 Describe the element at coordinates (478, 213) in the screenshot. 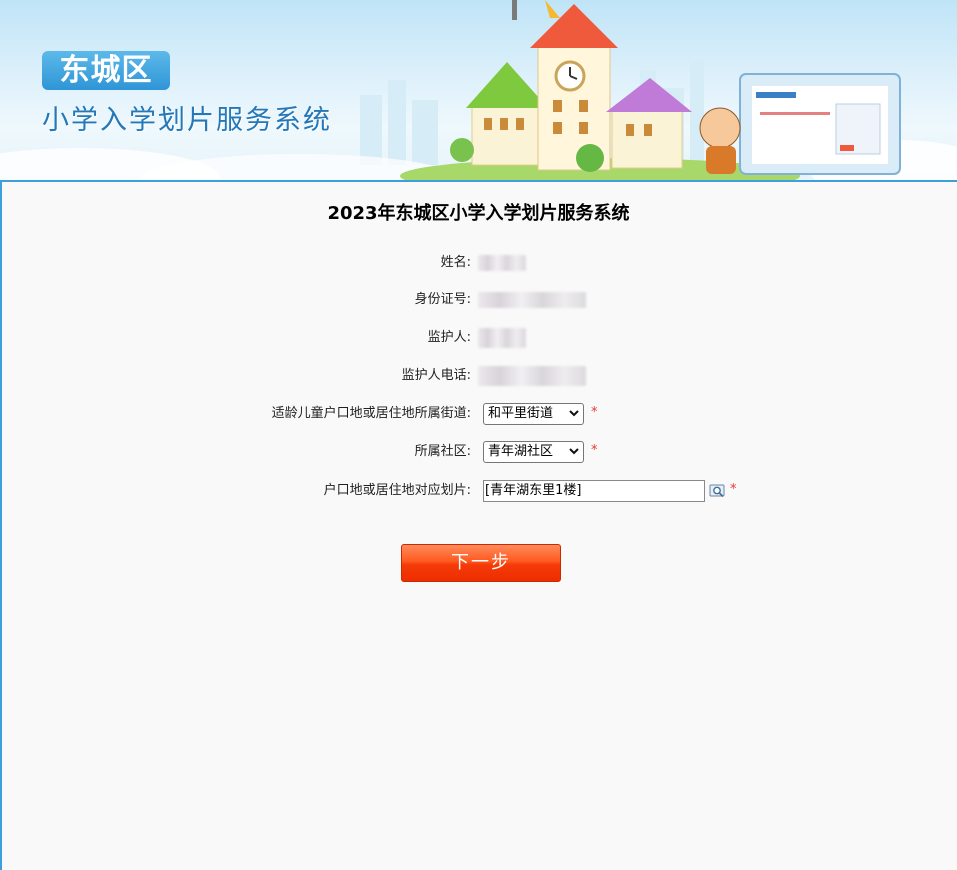

I see `page-title: 2023年东城区小学入学划片服务系统` at that location.